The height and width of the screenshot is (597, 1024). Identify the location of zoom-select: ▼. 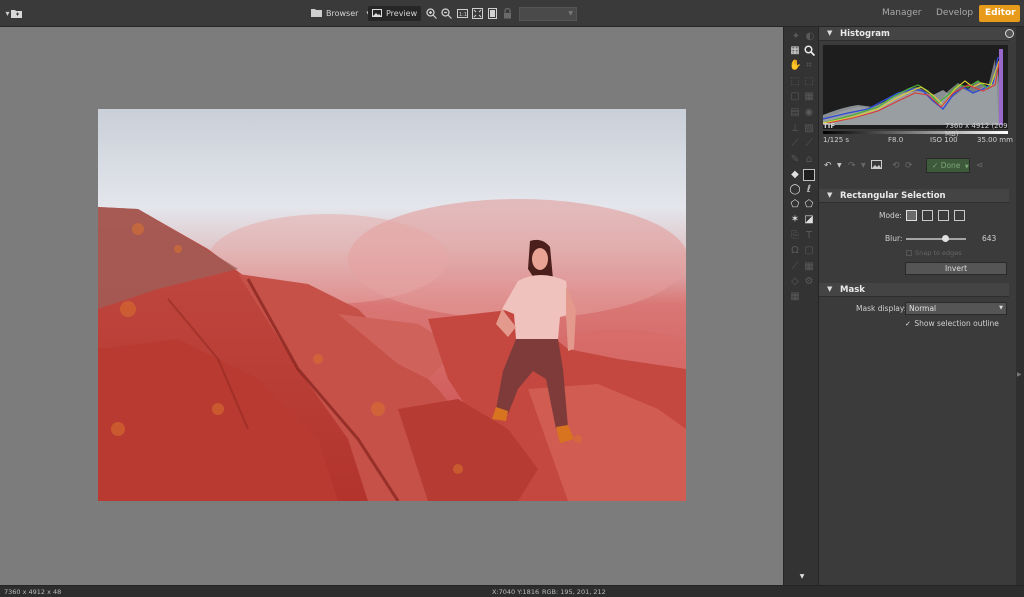
(548, 14).